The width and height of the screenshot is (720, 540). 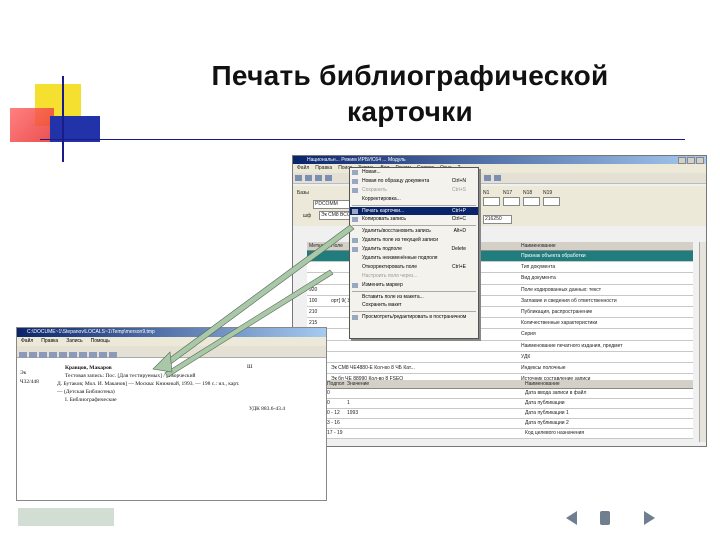 What do you see at coordinates (497, 219) in the screenshot?
I see `record-number-field: 216250` at bounding box center [497, 219].